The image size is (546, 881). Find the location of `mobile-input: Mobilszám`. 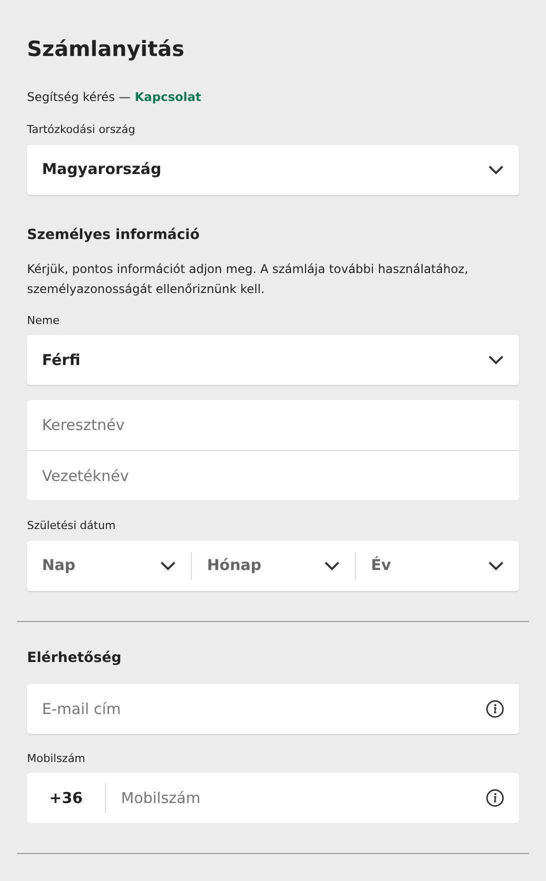

mobile-input: Mobilszám is located at coordinates (312, 798).